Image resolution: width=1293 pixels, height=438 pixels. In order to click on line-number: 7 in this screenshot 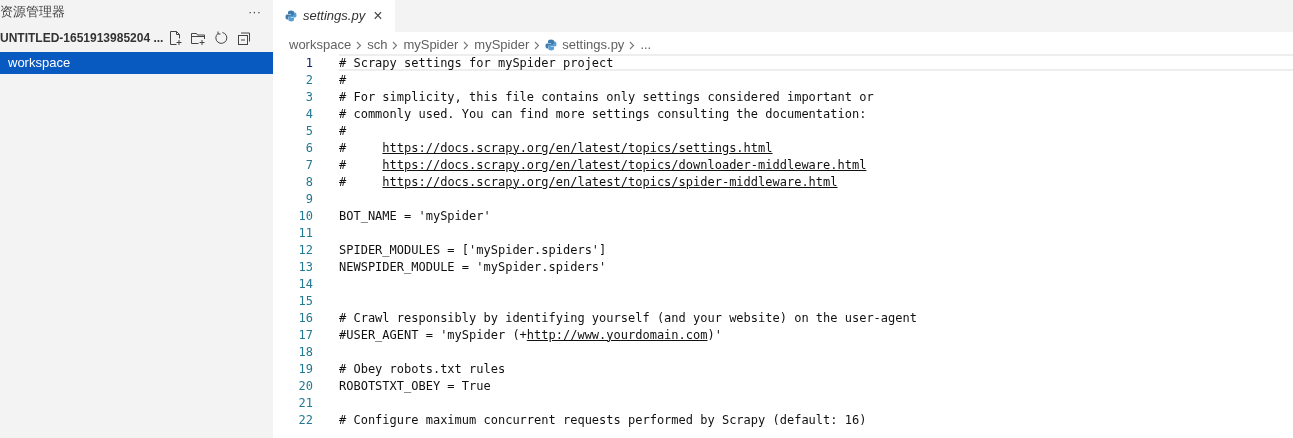, I will do `click(308, 165)`.